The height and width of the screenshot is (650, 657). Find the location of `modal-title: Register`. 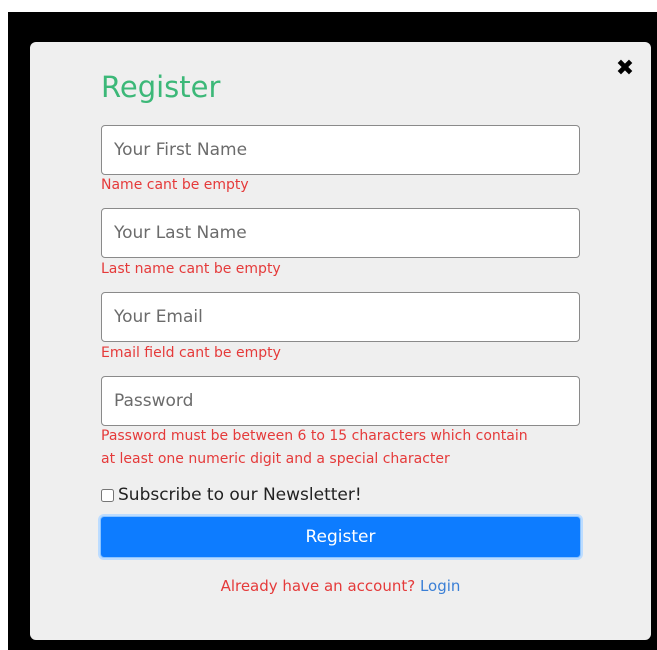

modal-title: Register is located at coordinates (161, 87).